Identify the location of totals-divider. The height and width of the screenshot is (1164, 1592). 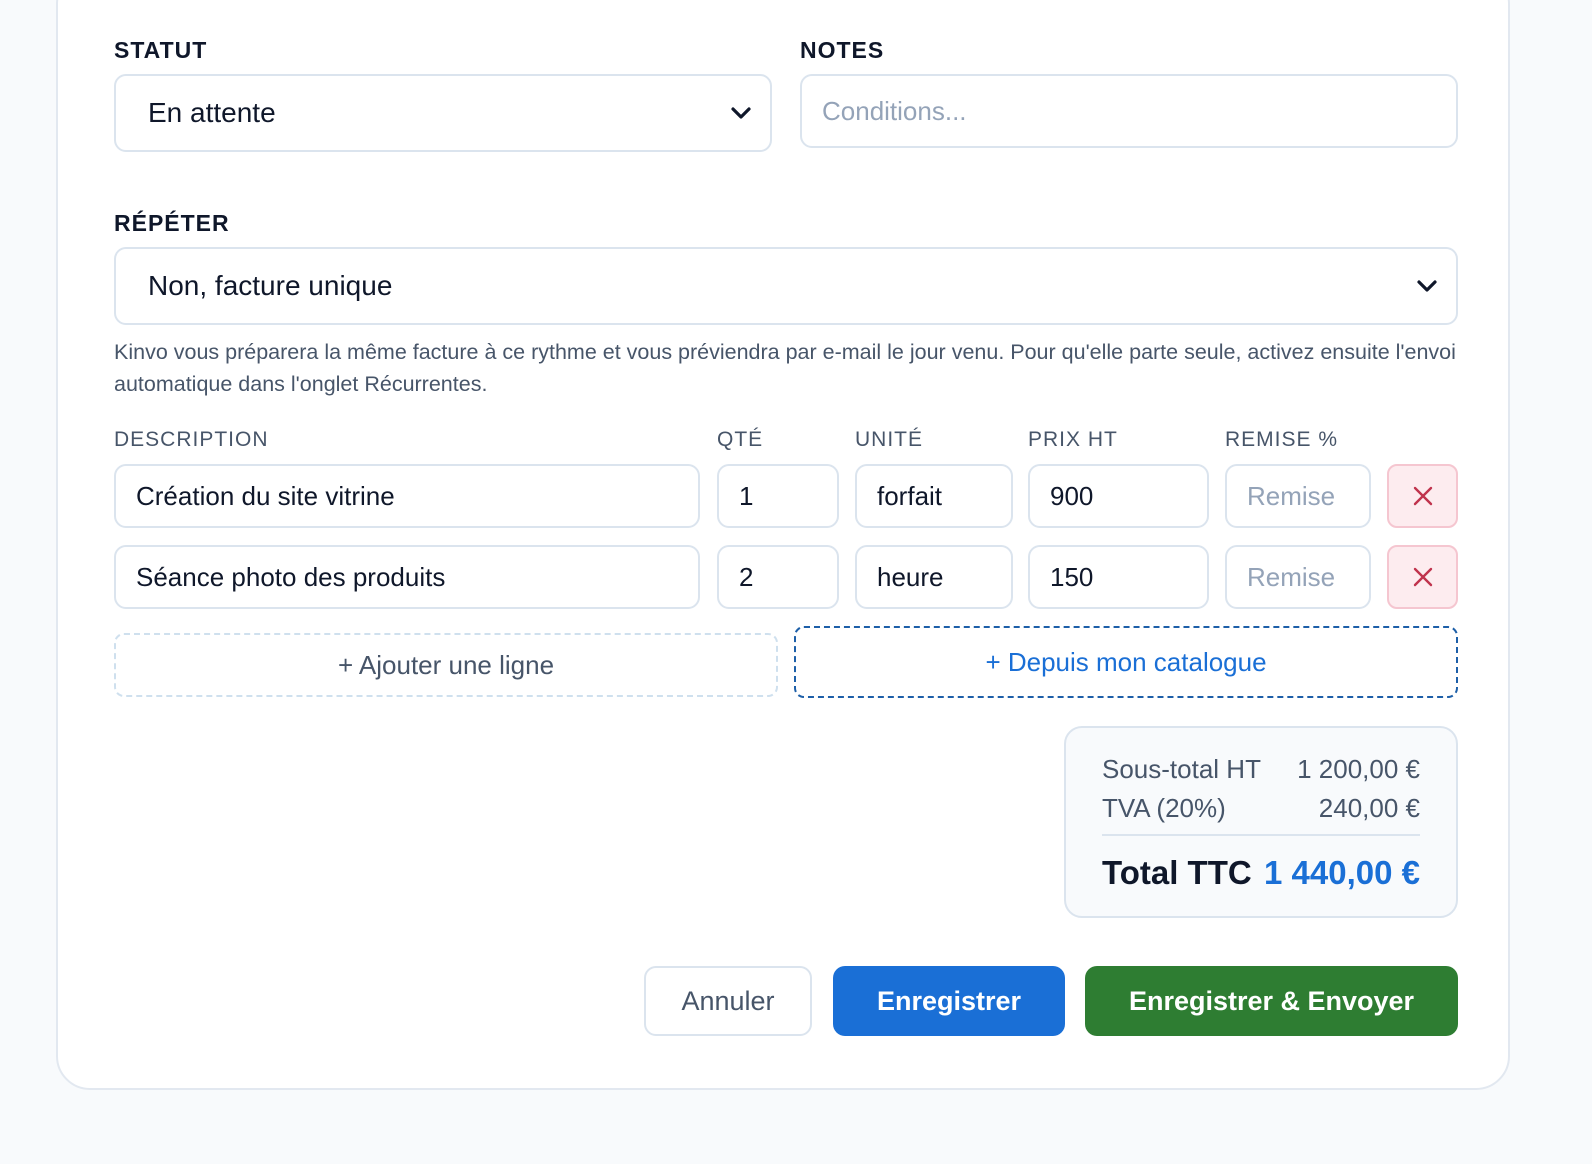
(1261, 835).